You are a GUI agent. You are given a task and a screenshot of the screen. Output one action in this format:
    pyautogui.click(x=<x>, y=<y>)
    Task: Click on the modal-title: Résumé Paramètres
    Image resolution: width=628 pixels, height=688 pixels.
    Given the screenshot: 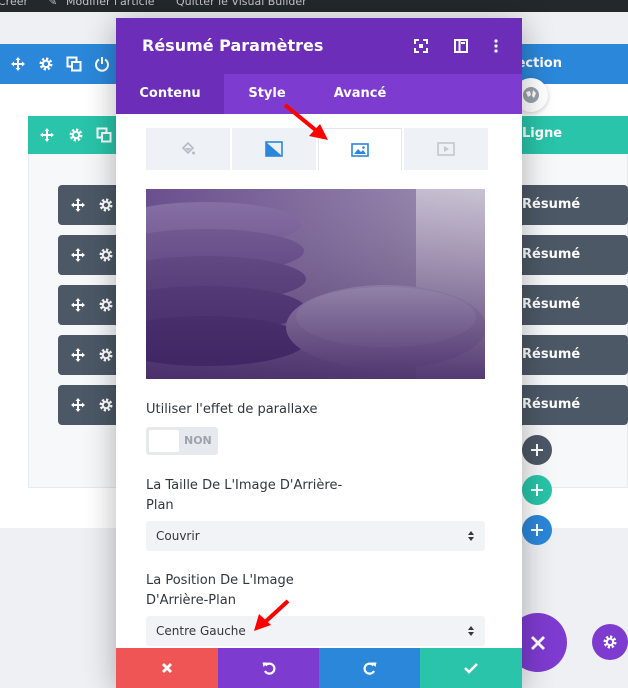 What is the action you would take?
    pyautogui.click(x=233, y=45)
    